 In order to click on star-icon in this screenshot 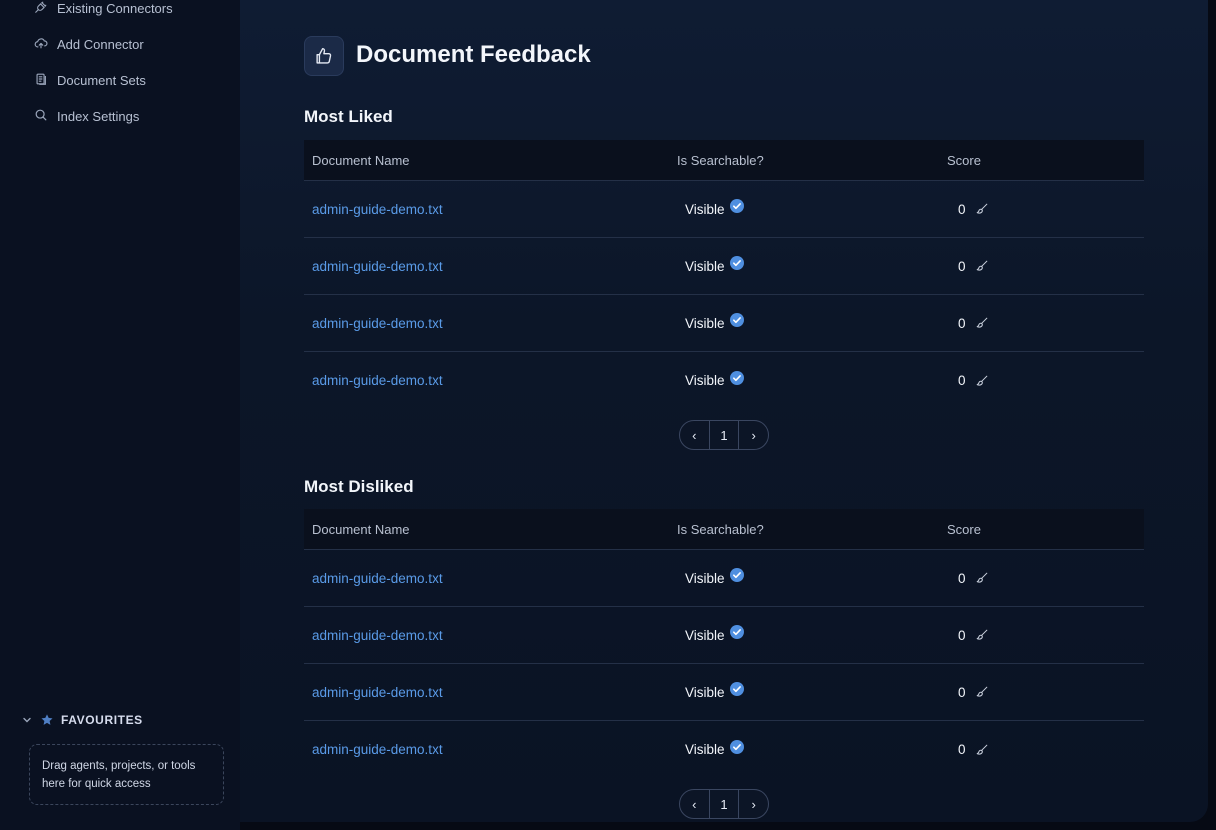, I will do `click(47, 719)`.